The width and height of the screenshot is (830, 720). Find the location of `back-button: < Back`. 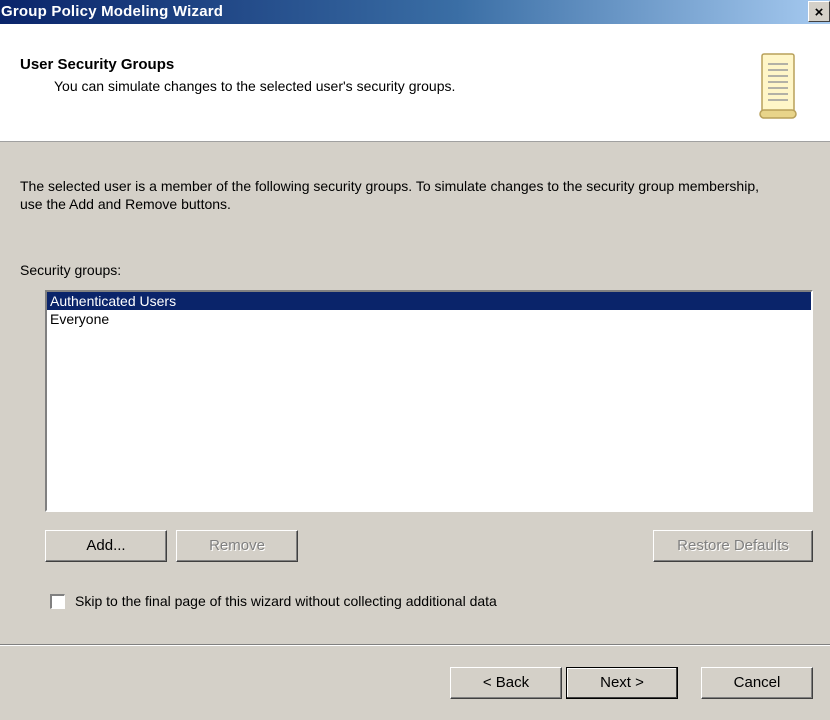

back-button: < Back is located at coordinates (506, 683).